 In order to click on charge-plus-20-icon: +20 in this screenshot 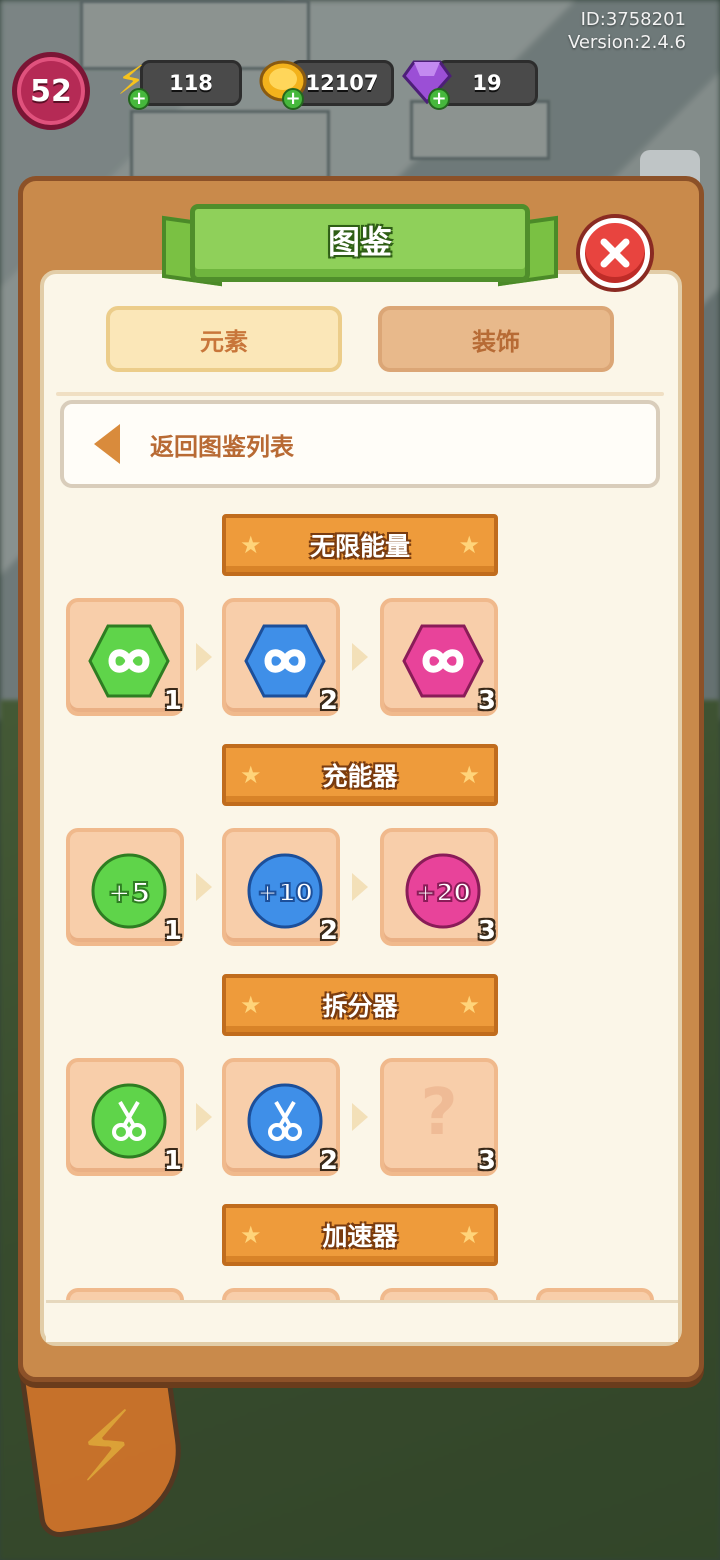, I will do `click(443, 891)`.